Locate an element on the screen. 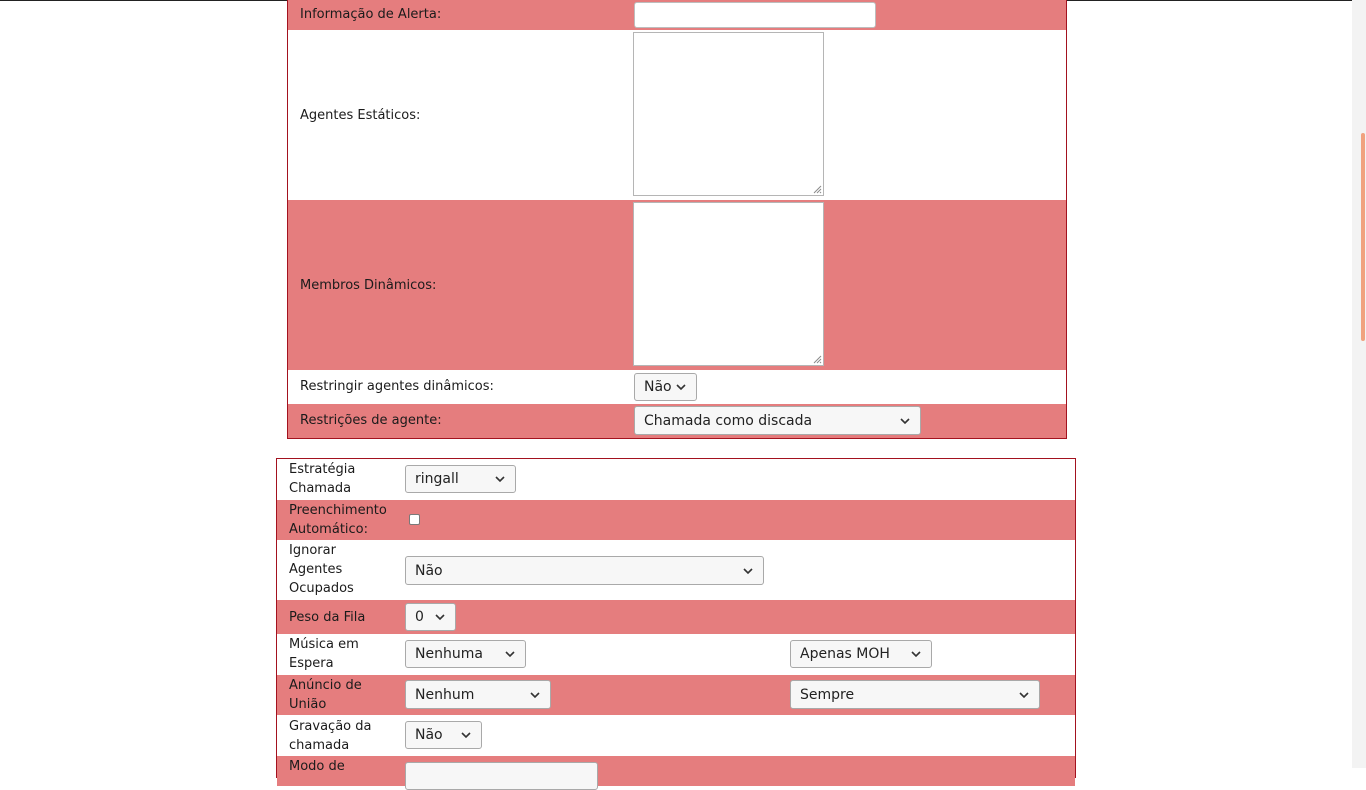  join-announcement-value: Nenhum is located at coordinates (445, 694).